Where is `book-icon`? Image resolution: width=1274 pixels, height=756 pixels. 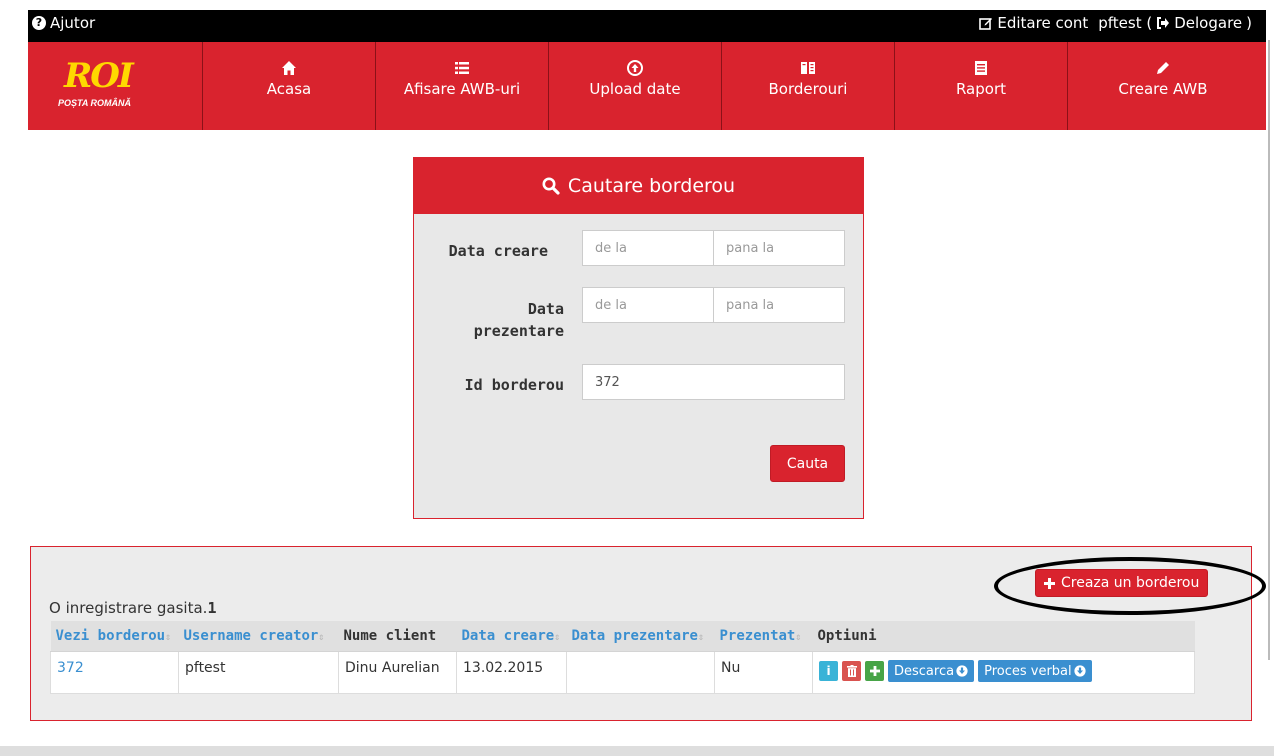 book-icon is located at coordinates (808, 68).